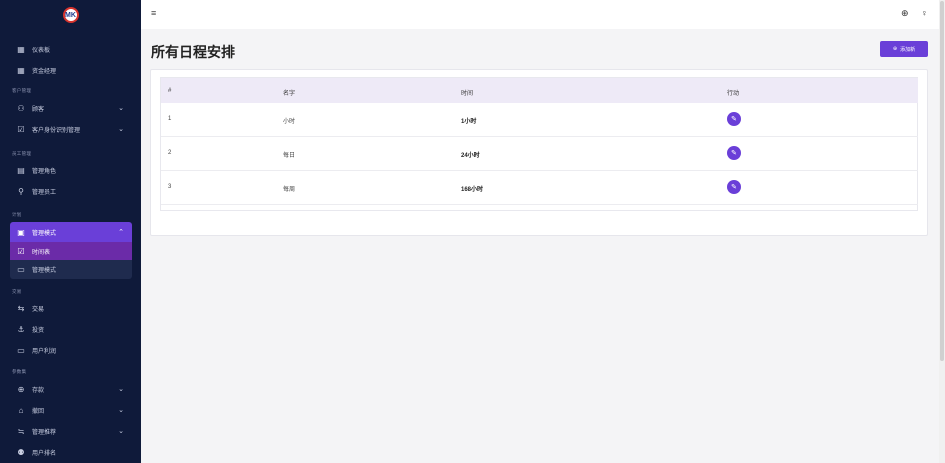  I want to click on table-row: 1 小时 1小时 ✎, so click(539, 120).